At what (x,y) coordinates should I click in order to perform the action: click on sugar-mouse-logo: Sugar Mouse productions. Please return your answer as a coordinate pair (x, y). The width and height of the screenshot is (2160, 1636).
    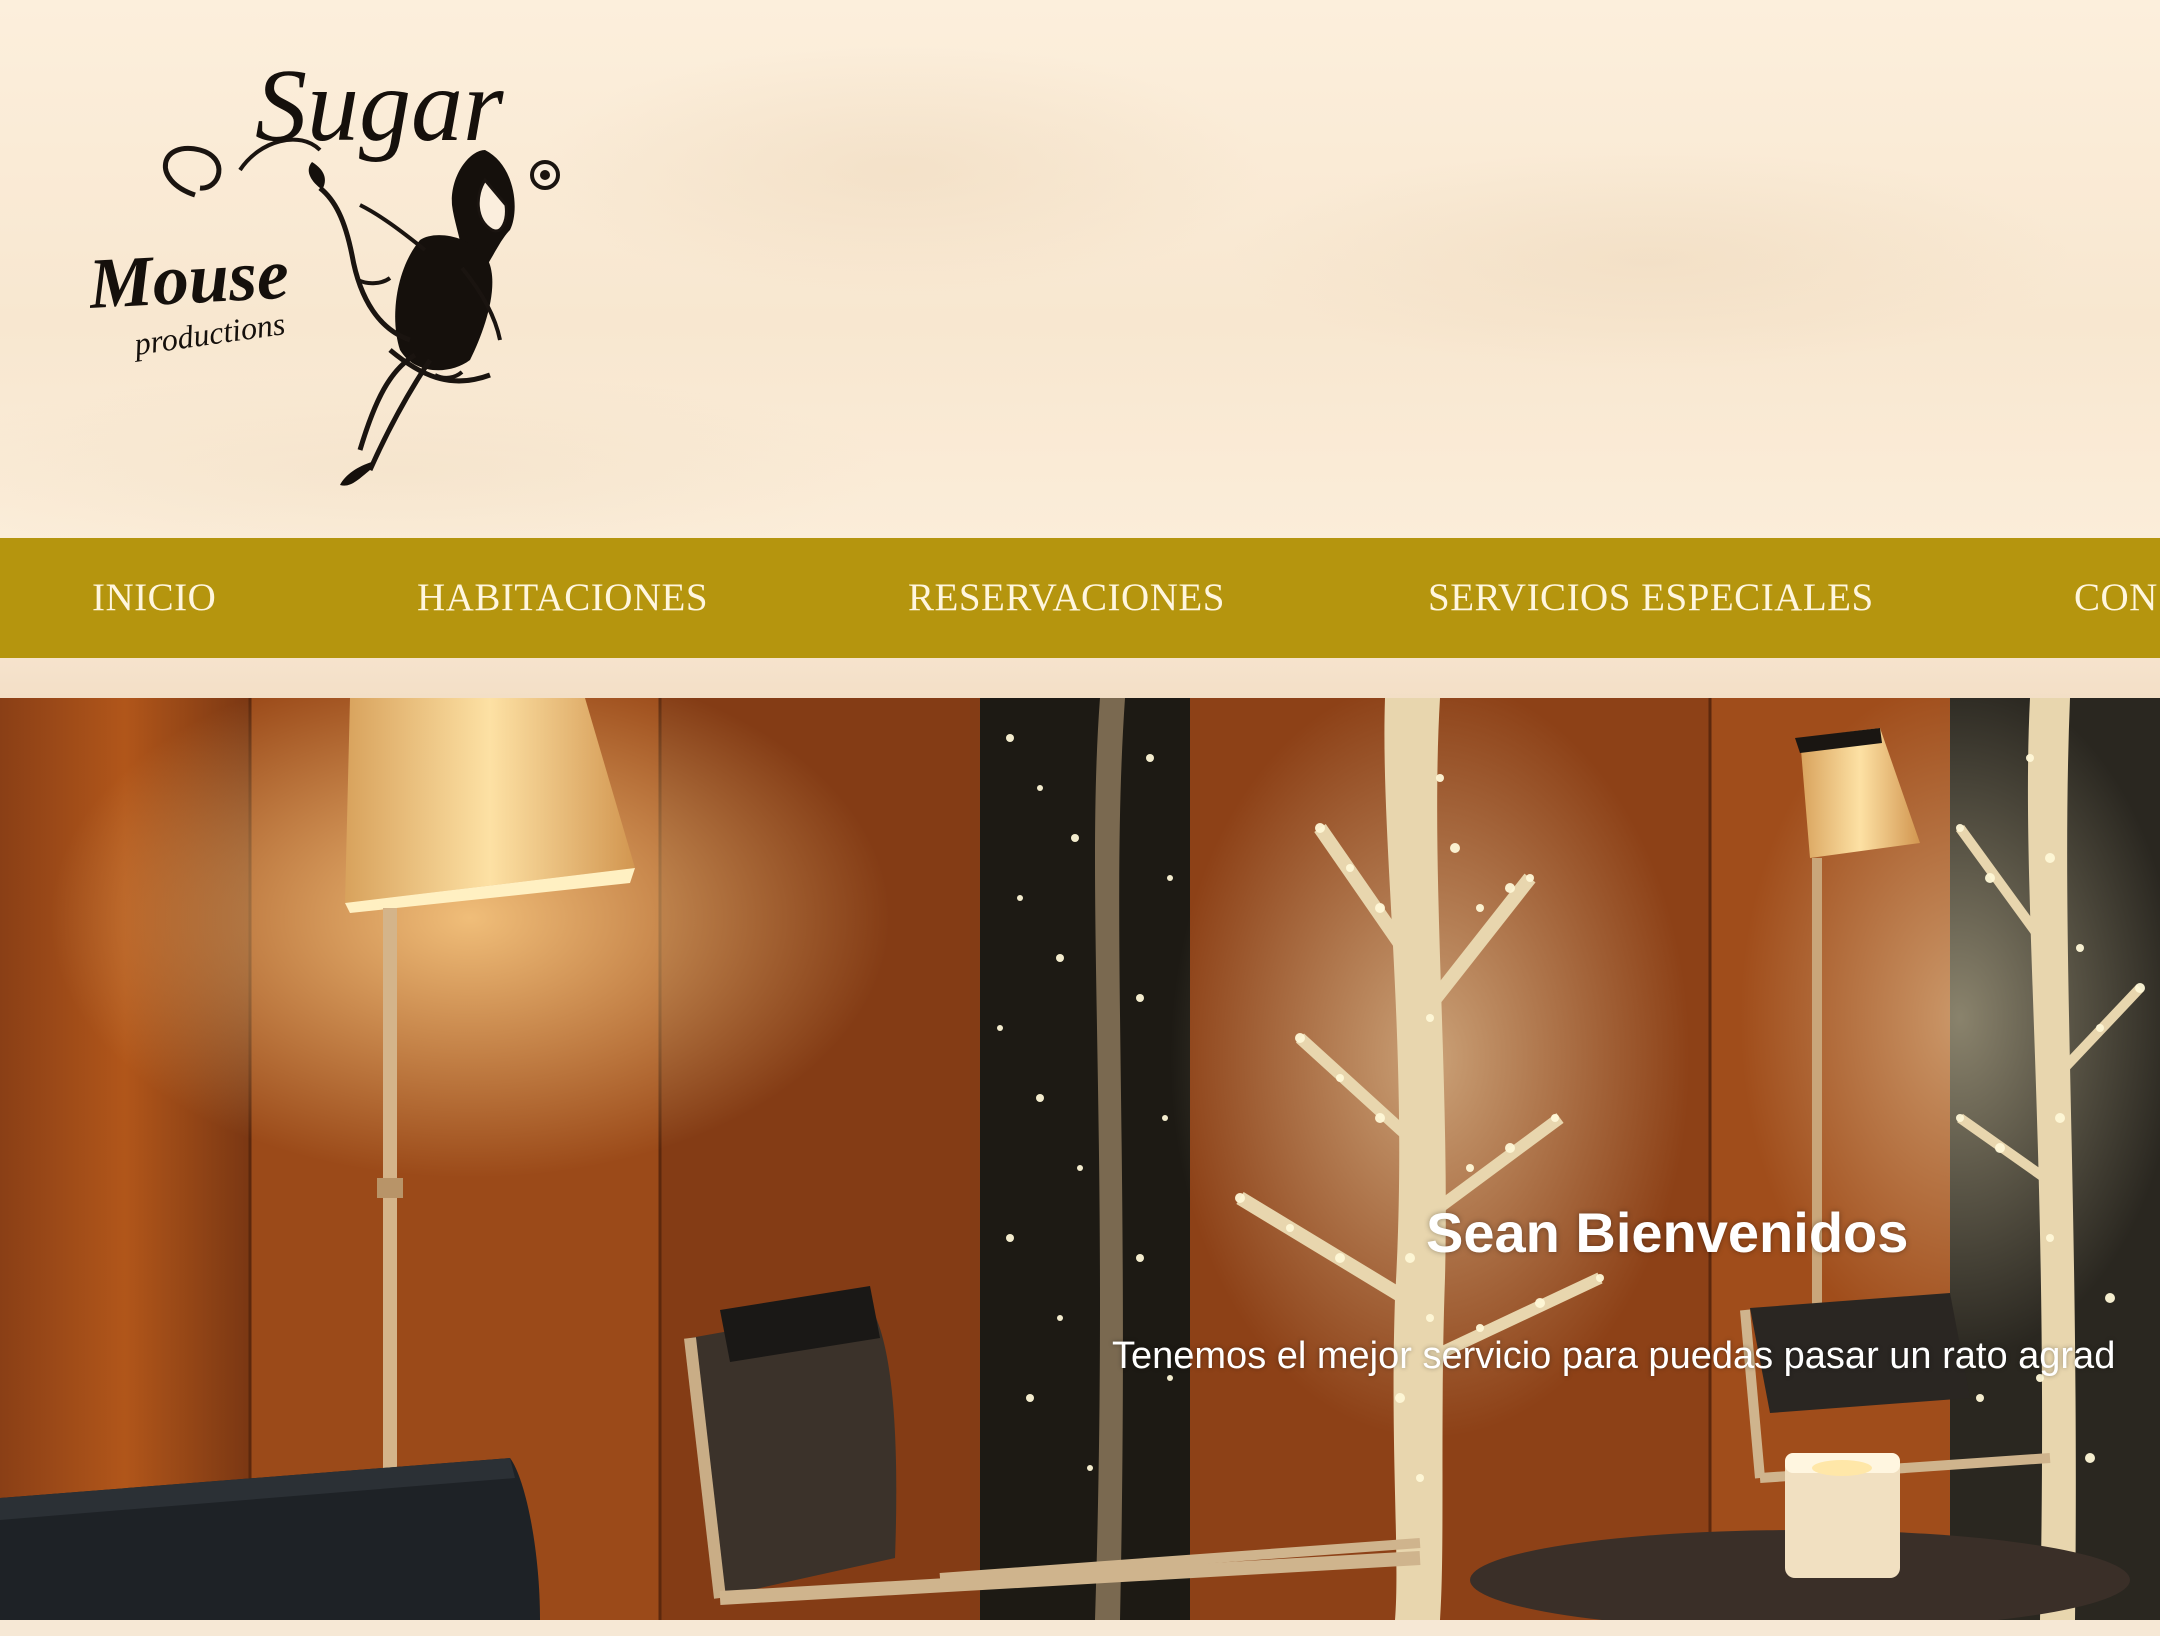
    Looking at the image, I should click on (340, 265).